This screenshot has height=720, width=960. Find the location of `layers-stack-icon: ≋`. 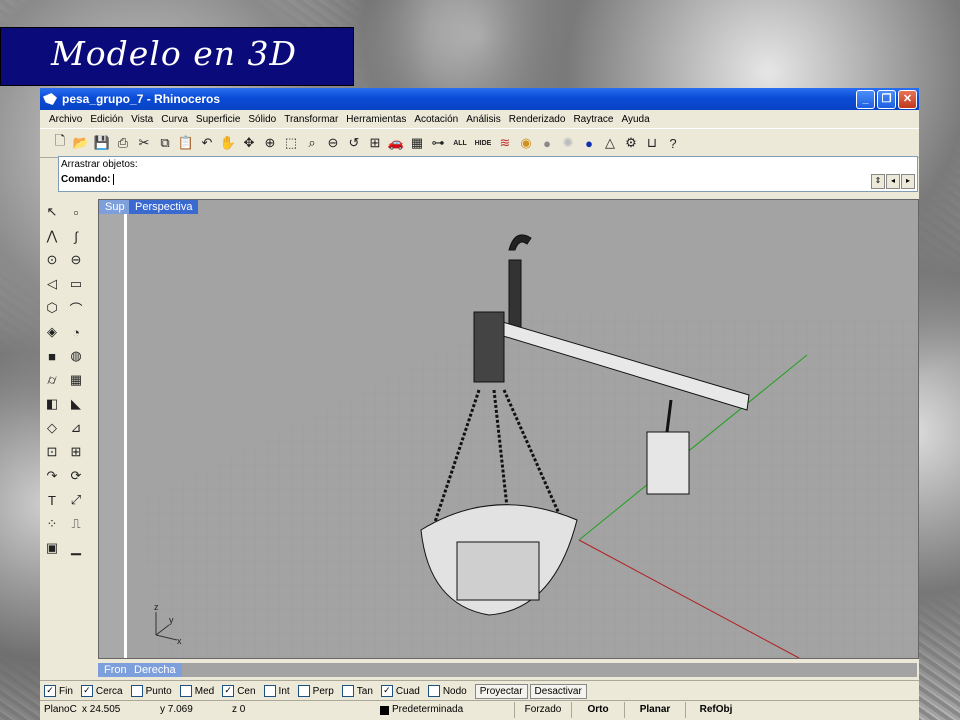

layers-stack-icon: ≋ is located at coordinates (505, 143).